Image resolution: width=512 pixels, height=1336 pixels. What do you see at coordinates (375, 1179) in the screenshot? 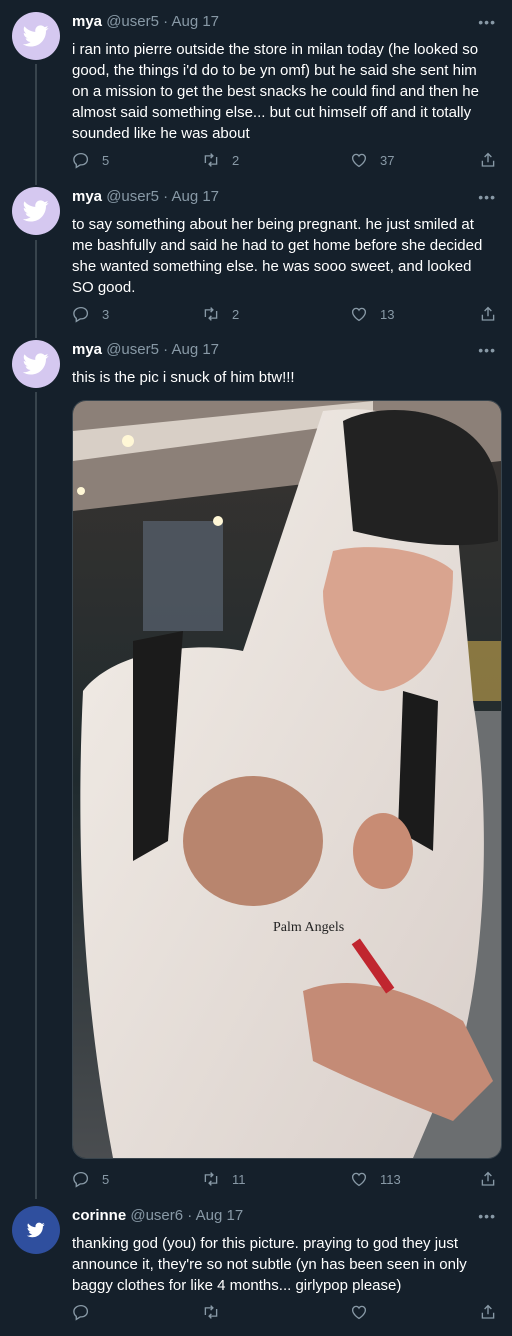
I see `like-button: 113` at bounding box center [375, 1179].